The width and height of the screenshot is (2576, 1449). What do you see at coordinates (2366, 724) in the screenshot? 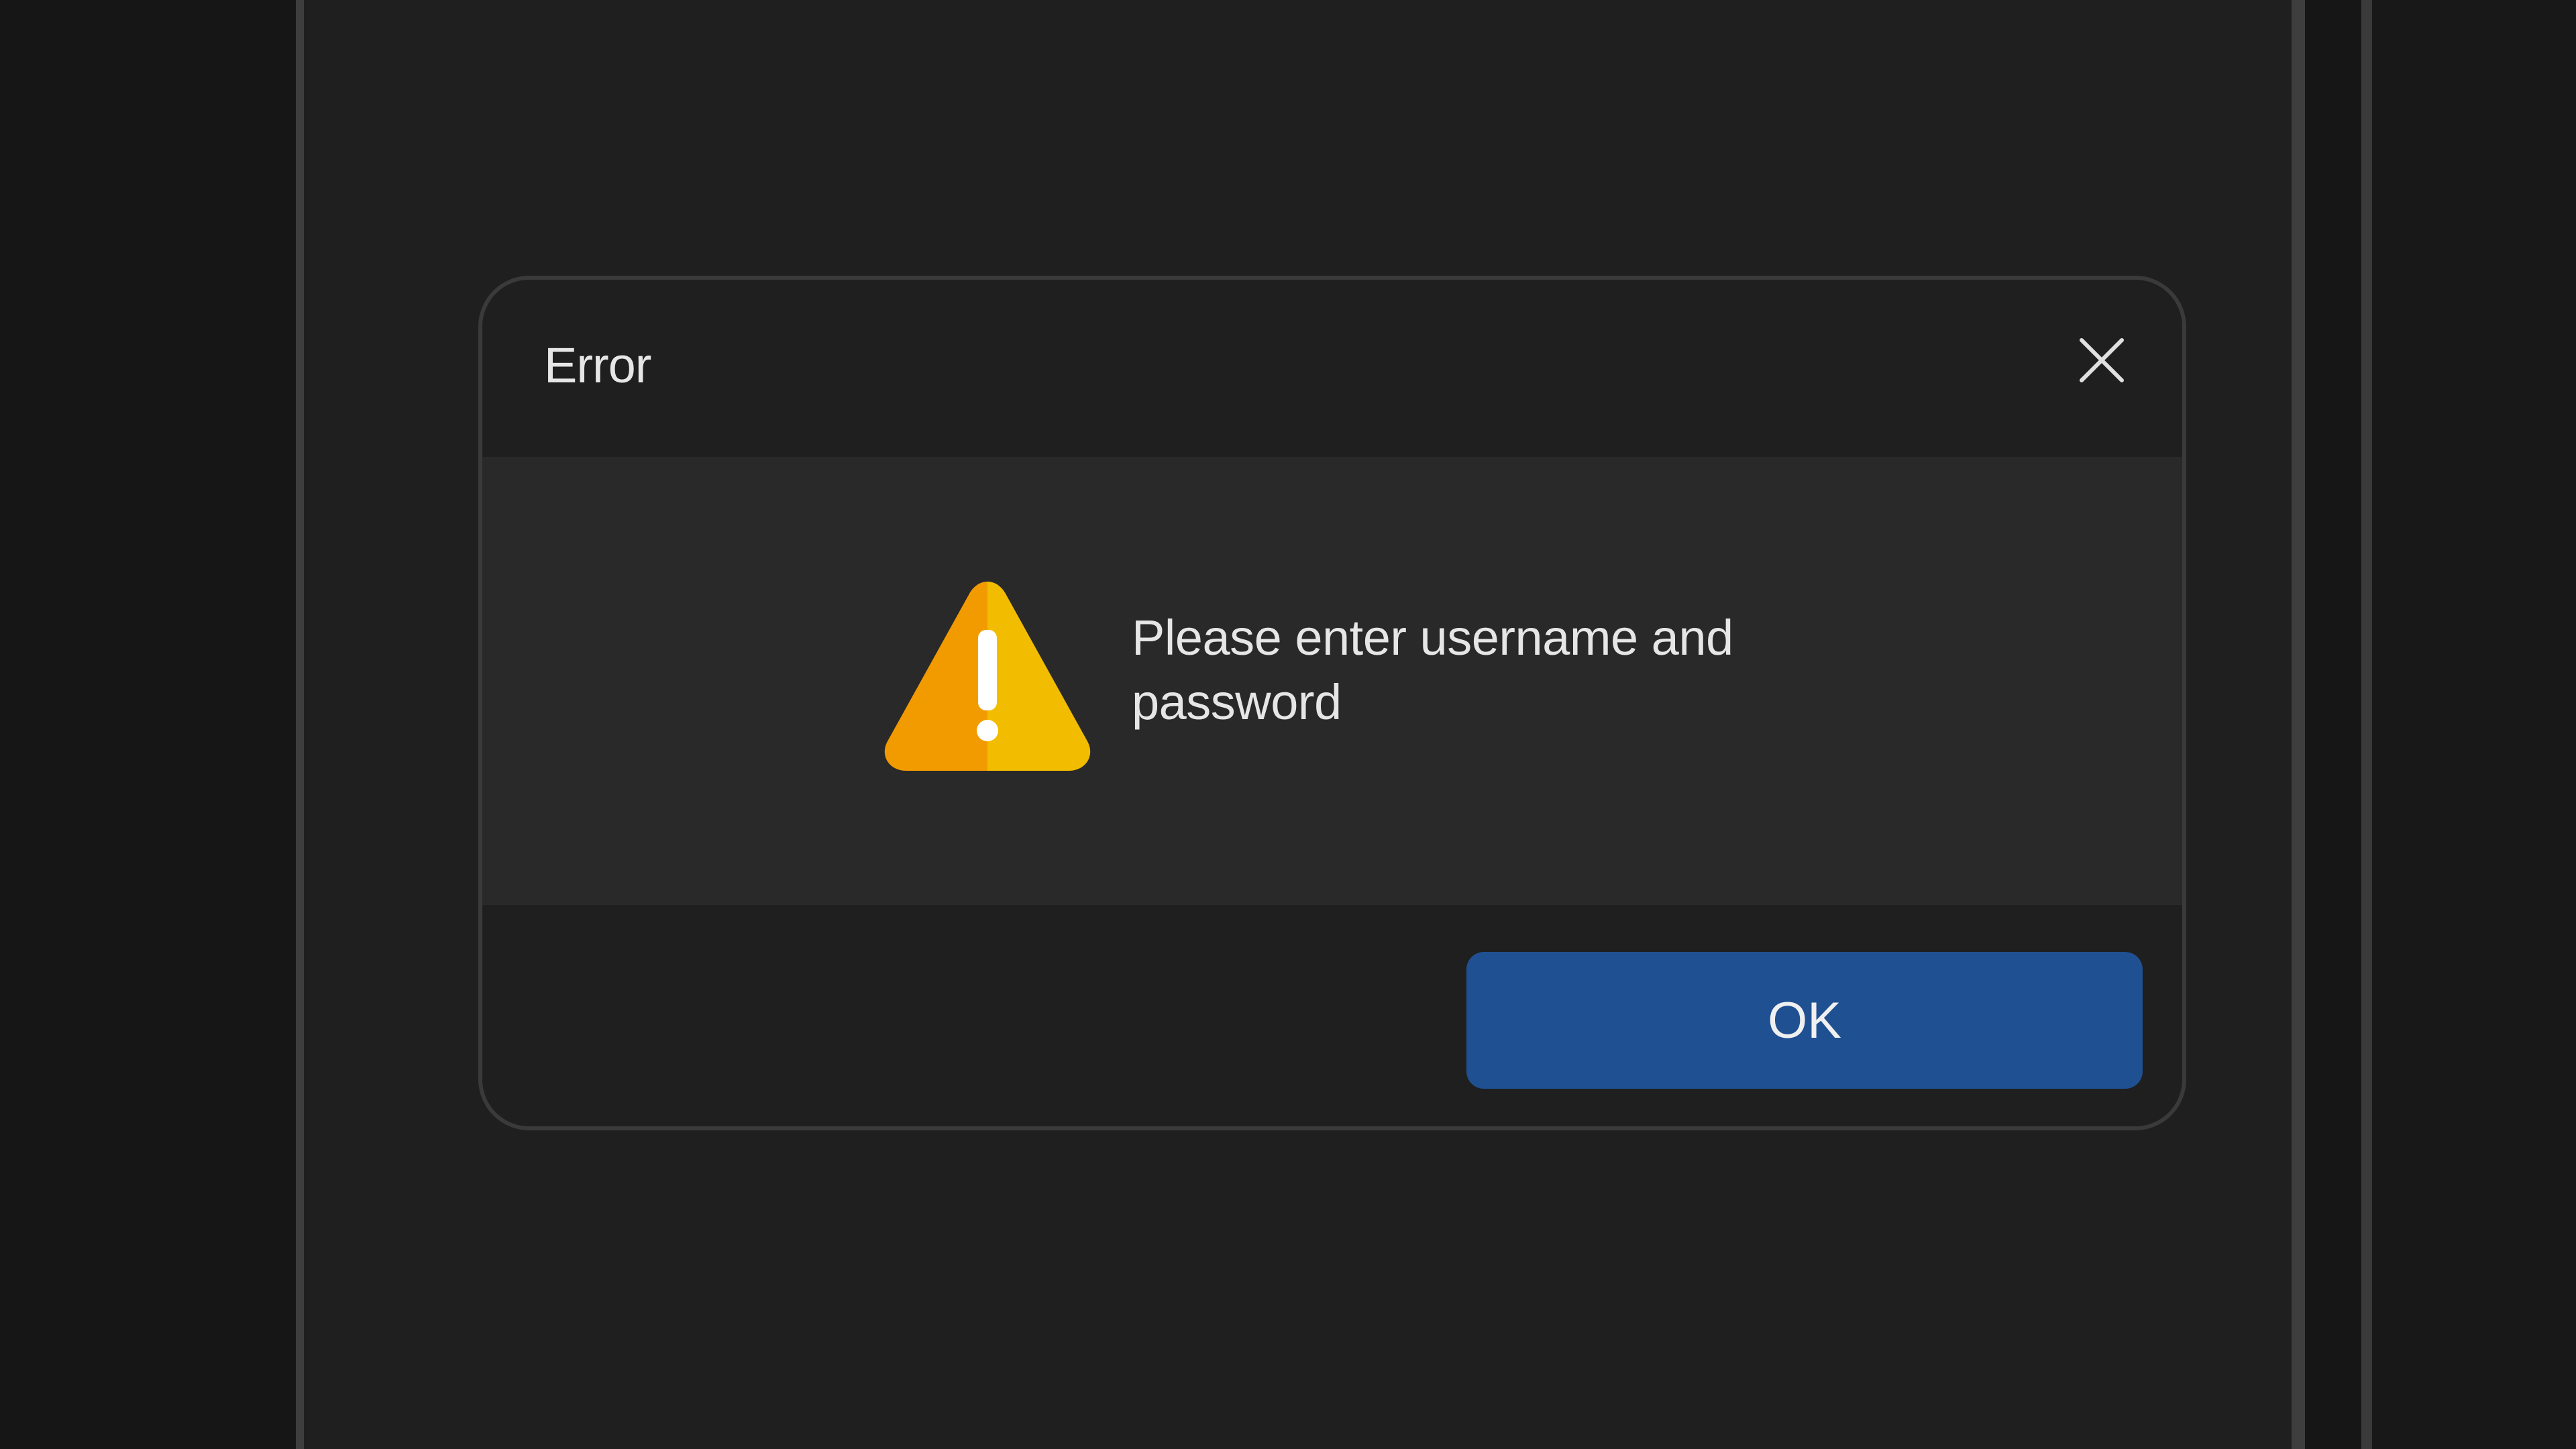
I see `window-divider` at bounding box center [2366, 724].